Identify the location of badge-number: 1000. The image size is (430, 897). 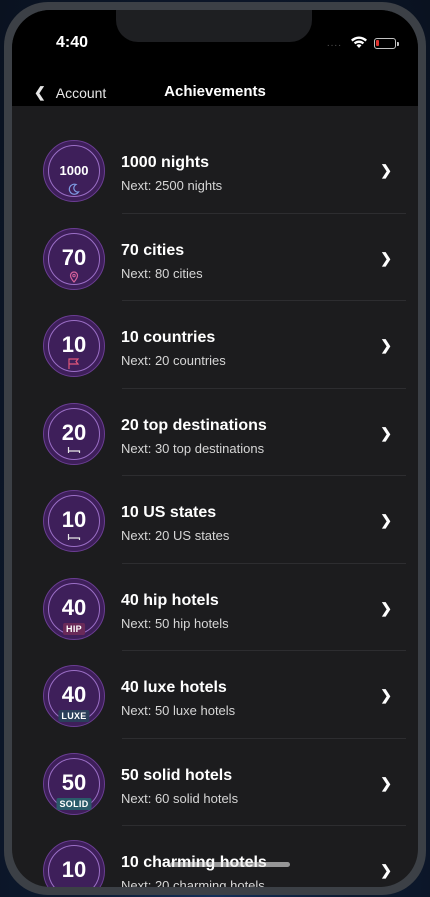
(74, 170).